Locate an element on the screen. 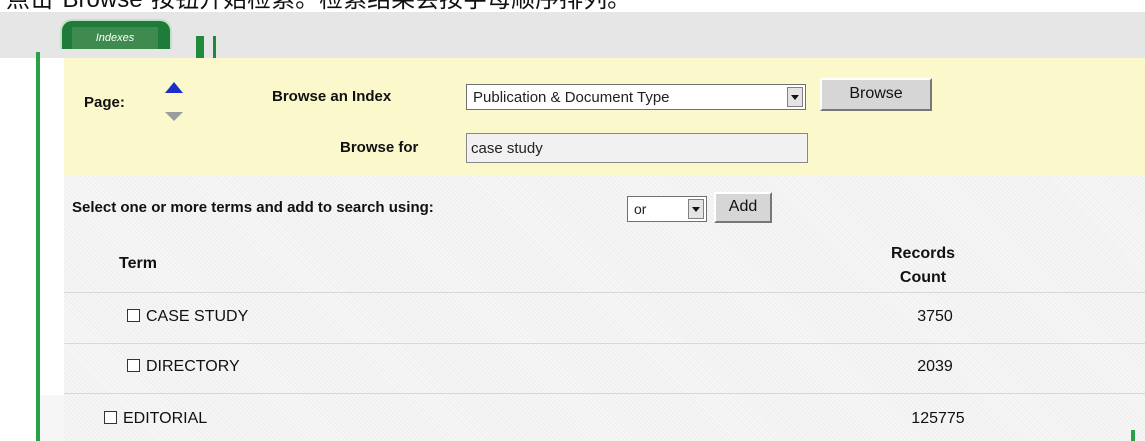  term-label: DIRECTORY is located at coordinates (193, 366).